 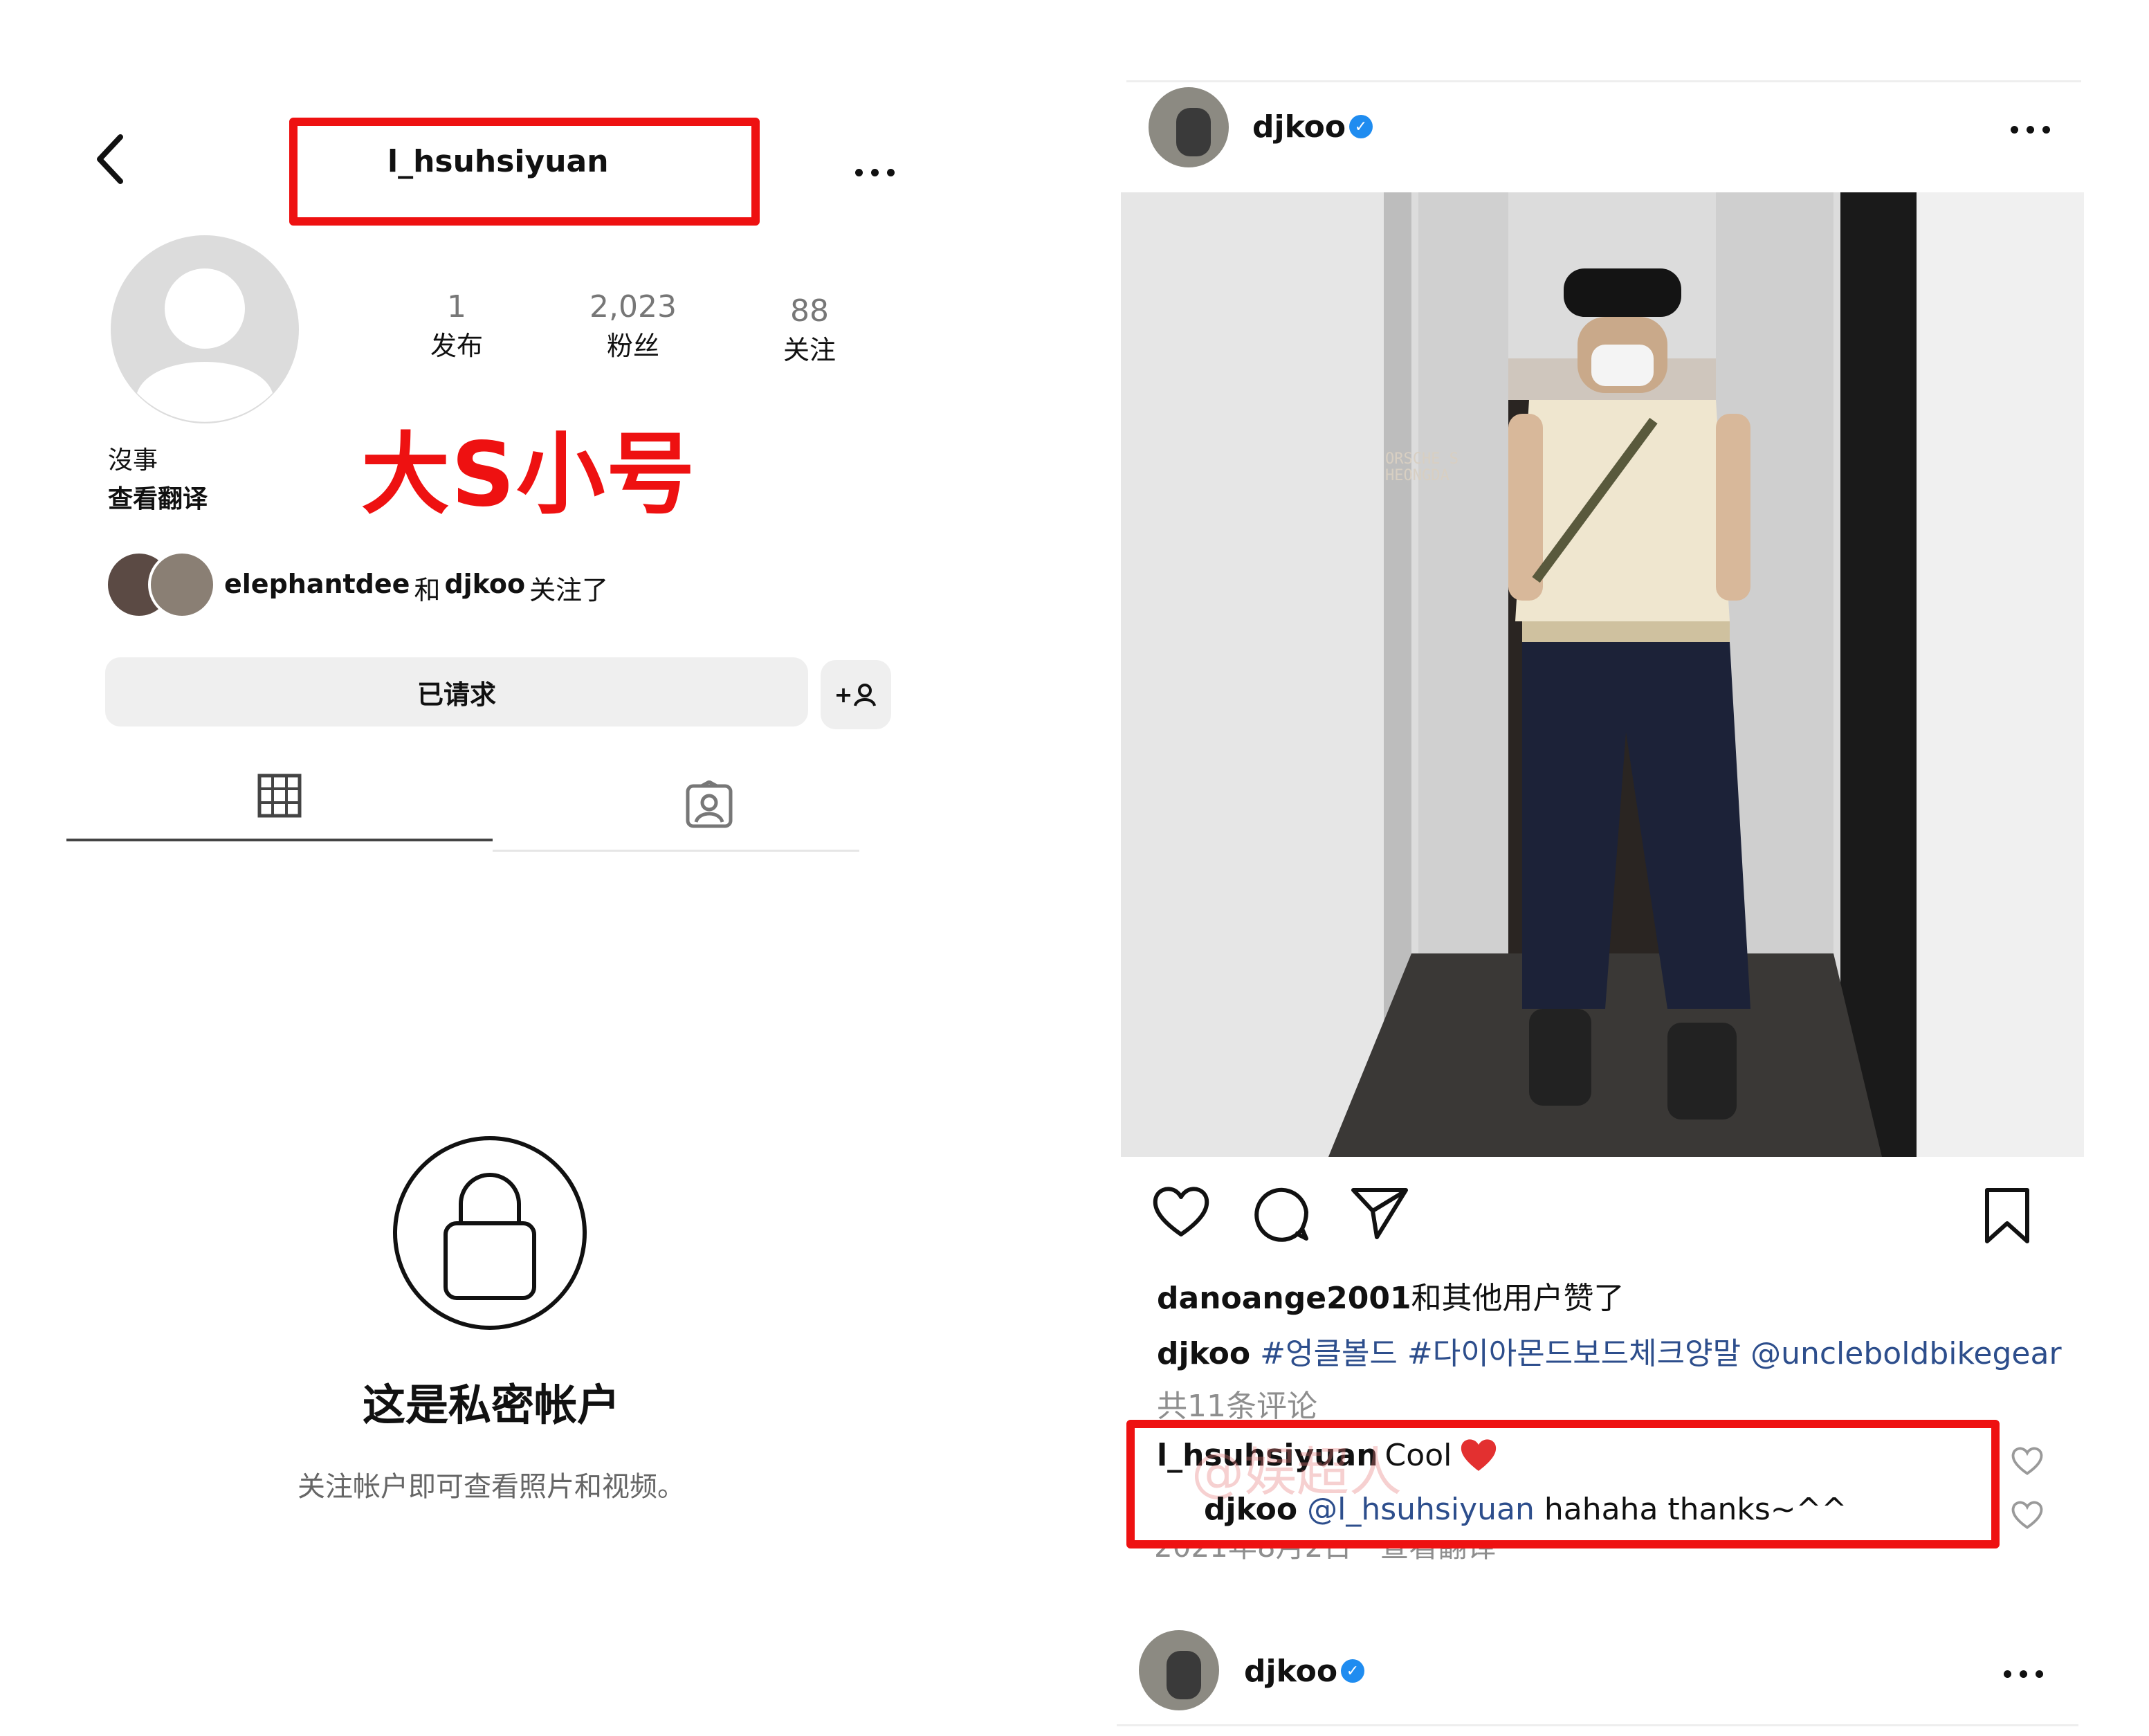 What do you see at coordinates (633, 307) in the screenshot?
I see `stat-followers-value: 2,023` at bounding box center [633, 307].